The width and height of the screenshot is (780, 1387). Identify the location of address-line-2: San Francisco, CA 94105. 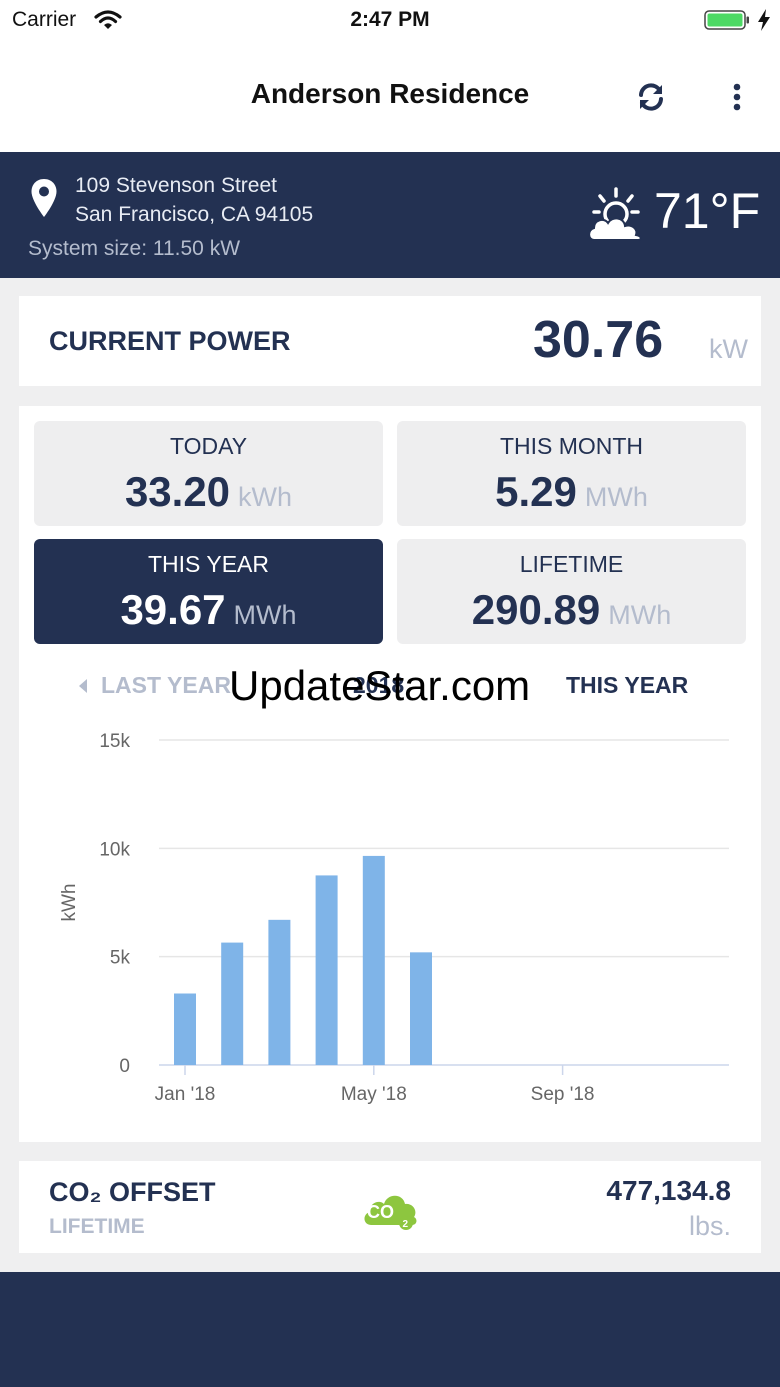
(194, 214).